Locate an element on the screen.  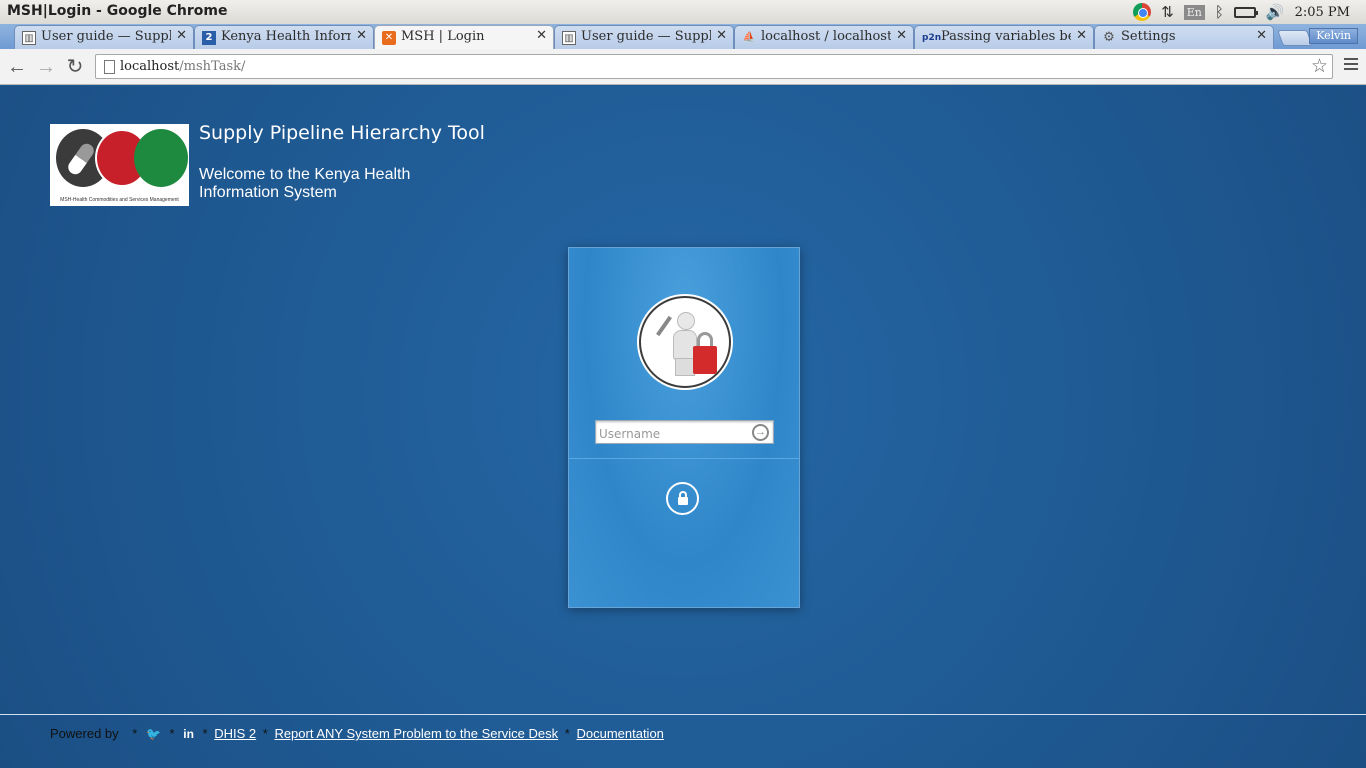
network-icon: ⇅ is located at coordinates (1167, 12).